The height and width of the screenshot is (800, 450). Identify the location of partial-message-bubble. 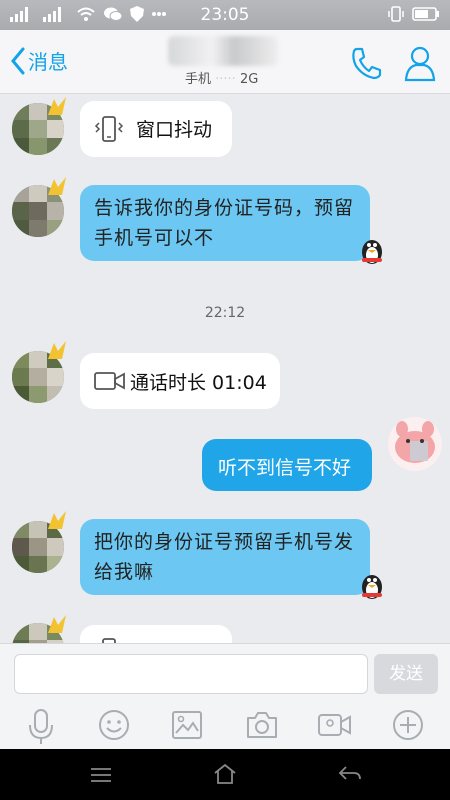
(156, 634).